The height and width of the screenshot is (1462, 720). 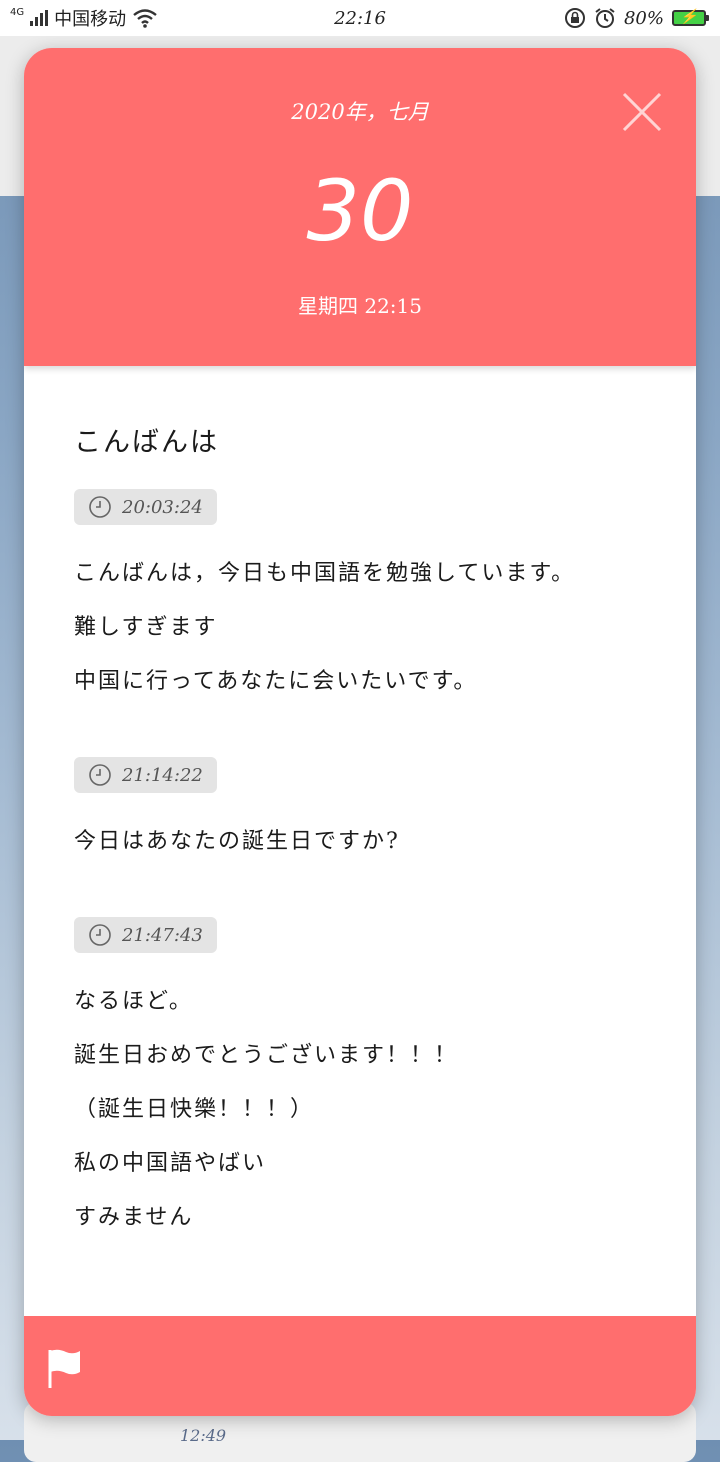 What do you see at coordinates (360, 211) in the screenshot?
I see `day-number: 30` at bounding box center [360, 211].